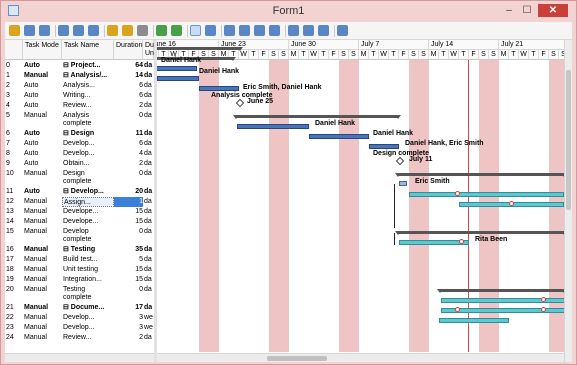 The width and height of the screenshot is (577, 365). What do you see at coordinates (210, 30) in the screenshot?
I see `timeline-icon` at bounding box center [210, 30].